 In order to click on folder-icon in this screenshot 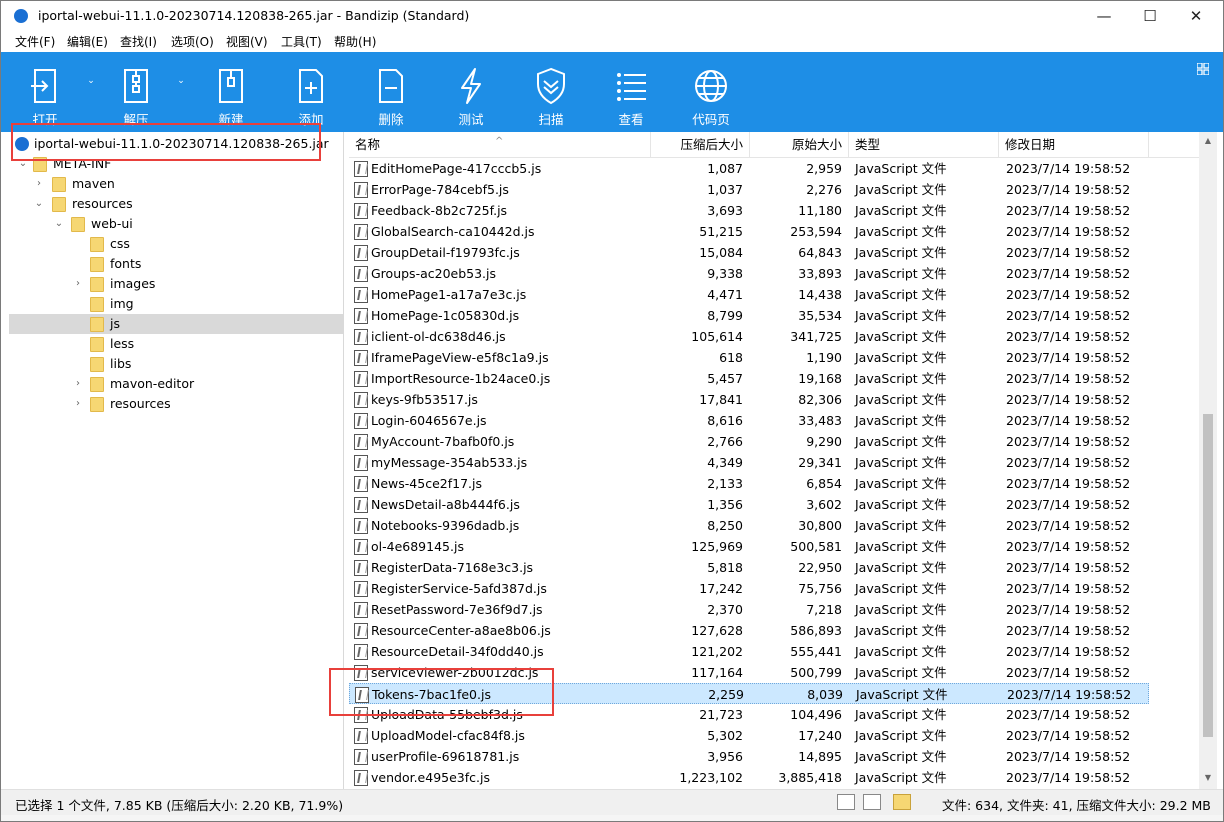, I will do `click(97, 364)`.